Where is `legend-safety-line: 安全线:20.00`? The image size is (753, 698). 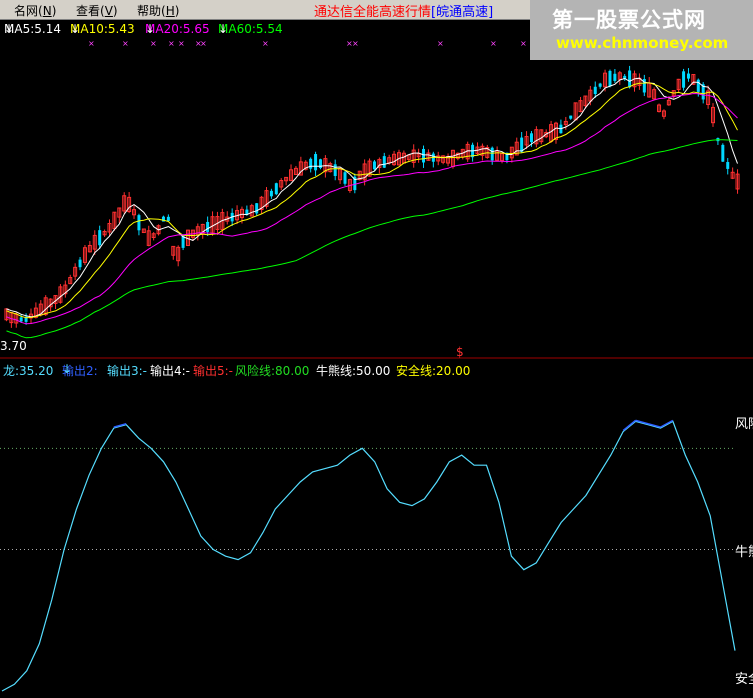 legend-safety-line: 安全线:20.00 is located at coordinates (433, 371).